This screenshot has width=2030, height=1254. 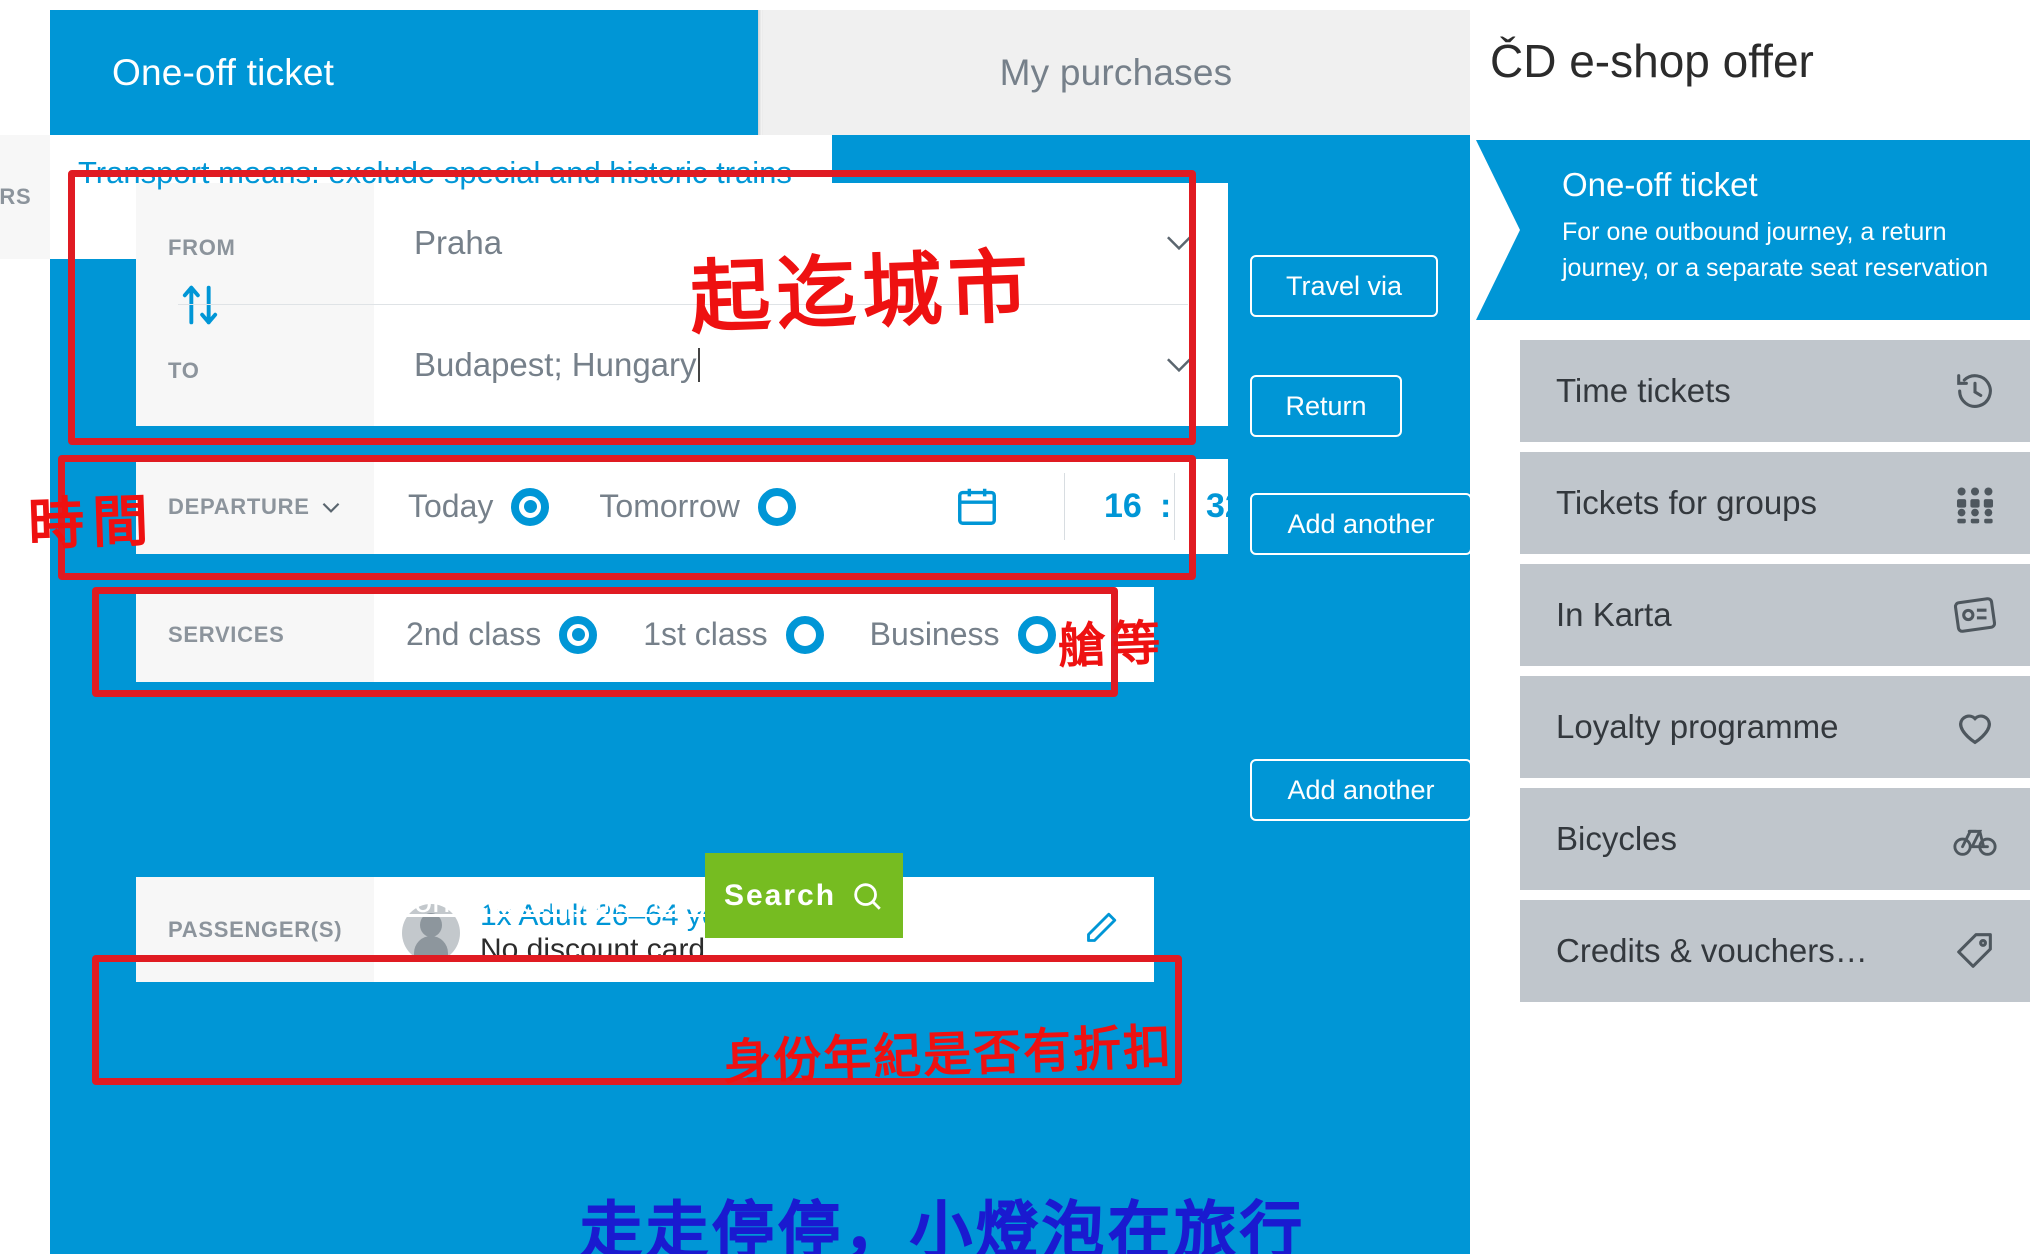 What do you see at coordinates (1064, 506) in the screenshot?
I see `time-divider-left` at bounding box center [1064, 506].